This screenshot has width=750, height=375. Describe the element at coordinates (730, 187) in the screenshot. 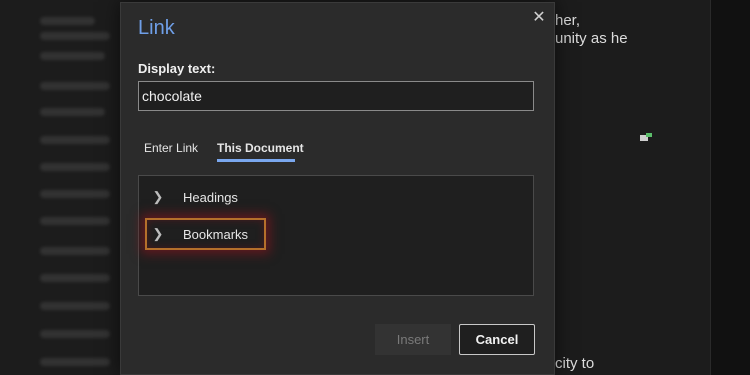

I see `document-margin-bar` at that location.